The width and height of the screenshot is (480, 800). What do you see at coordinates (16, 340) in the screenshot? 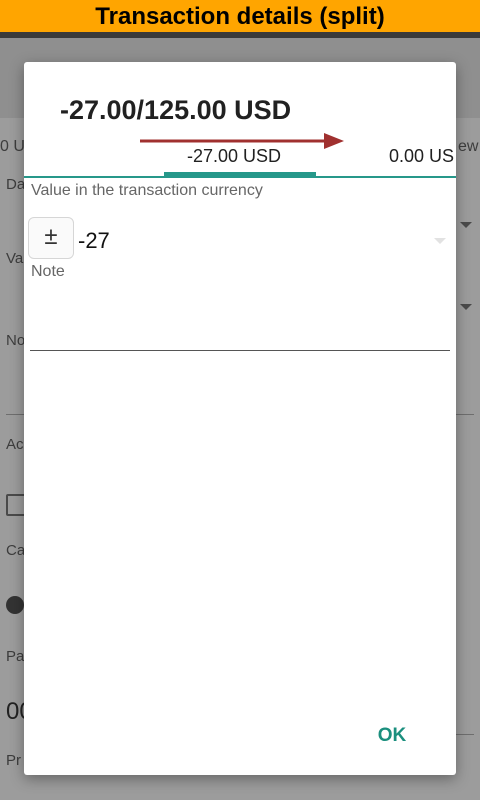
I see `background-label-note: No` at bounding box center [16, 340].